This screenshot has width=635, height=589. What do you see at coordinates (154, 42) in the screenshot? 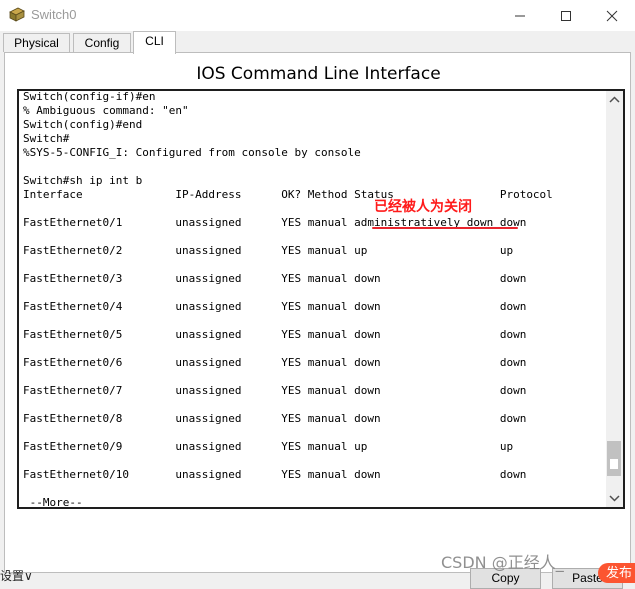
I see `tab-cli: CLI` at bounding box center [154, 42].